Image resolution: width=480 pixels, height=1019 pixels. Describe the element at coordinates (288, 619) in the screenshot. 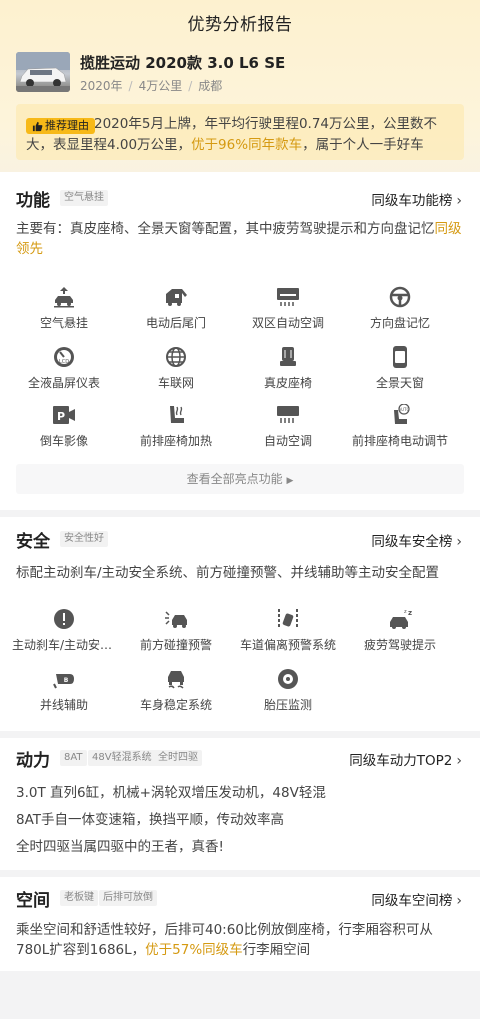

I see `lane-departure-icon` at that location.